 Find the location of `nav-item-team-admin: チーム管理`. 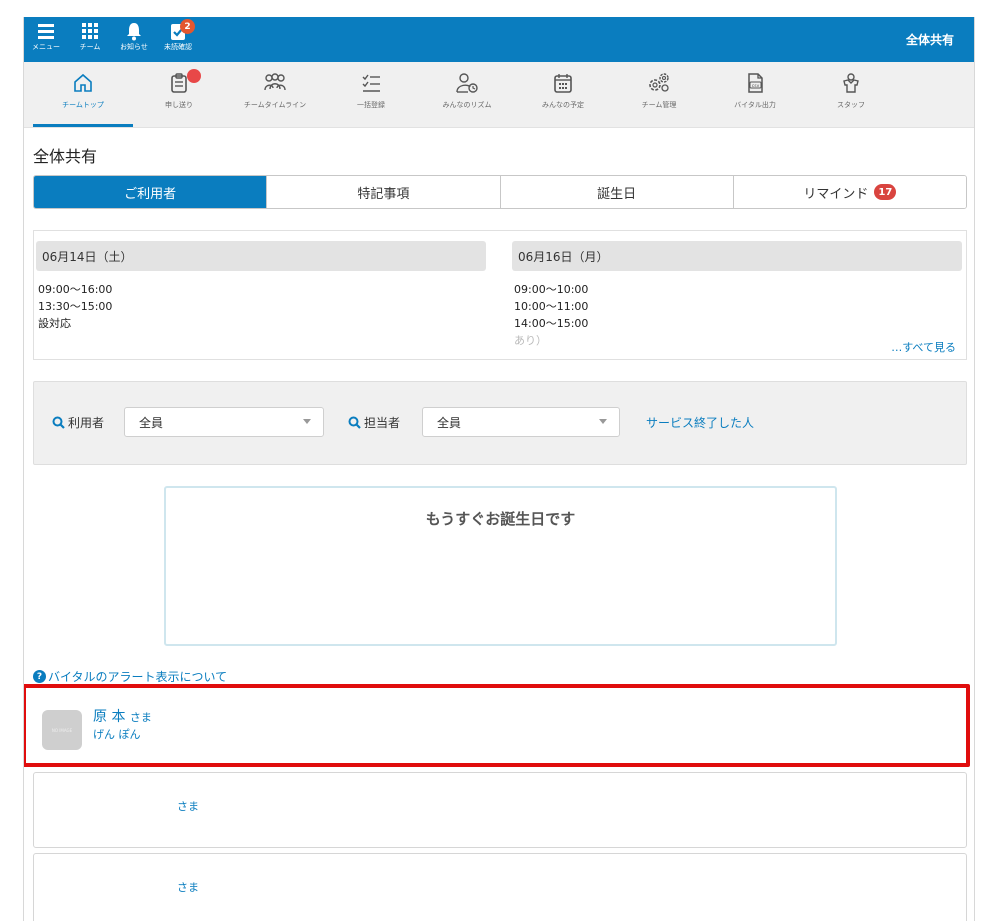

nav-item-team-admin: チーム管理 is located at coordinates (659, 100).